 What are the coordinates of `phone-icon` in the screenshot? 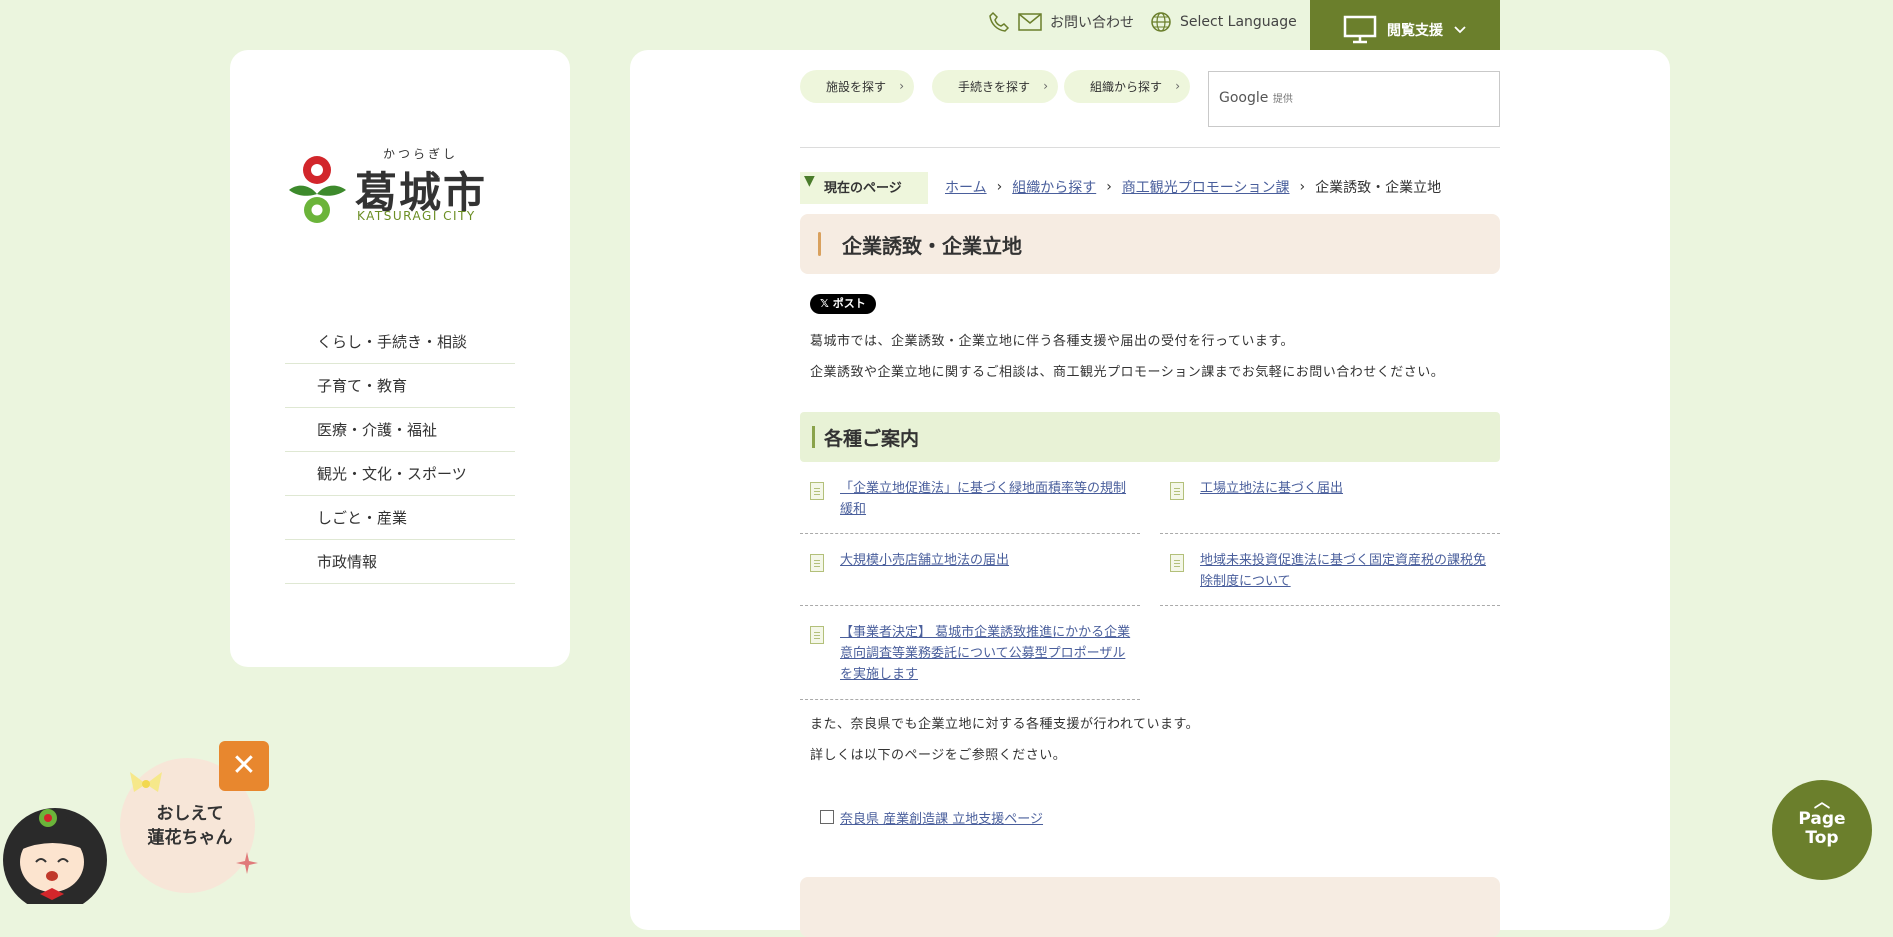 It's located at (999, 21).